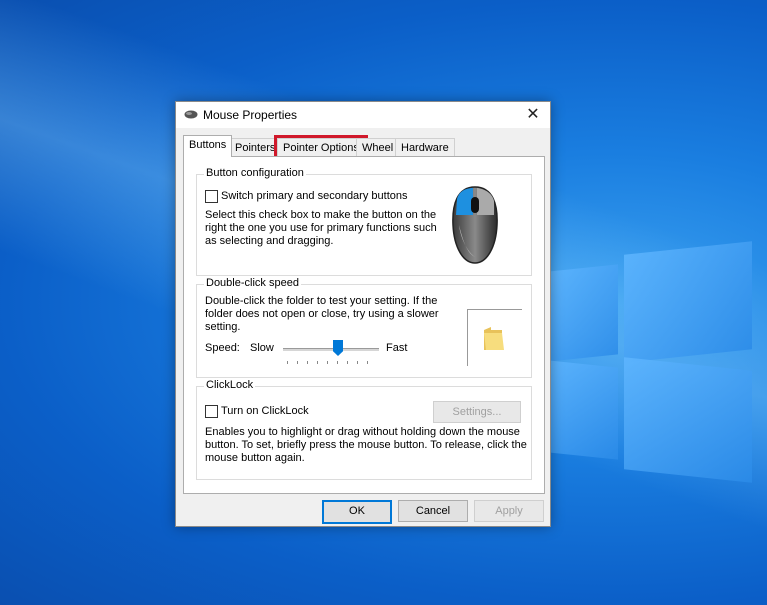 This screenshot has height=605, width=767. Describe the element at coordinates (211, 196) in the screenshot. I see `switch-buttons-checkbox` at that location.